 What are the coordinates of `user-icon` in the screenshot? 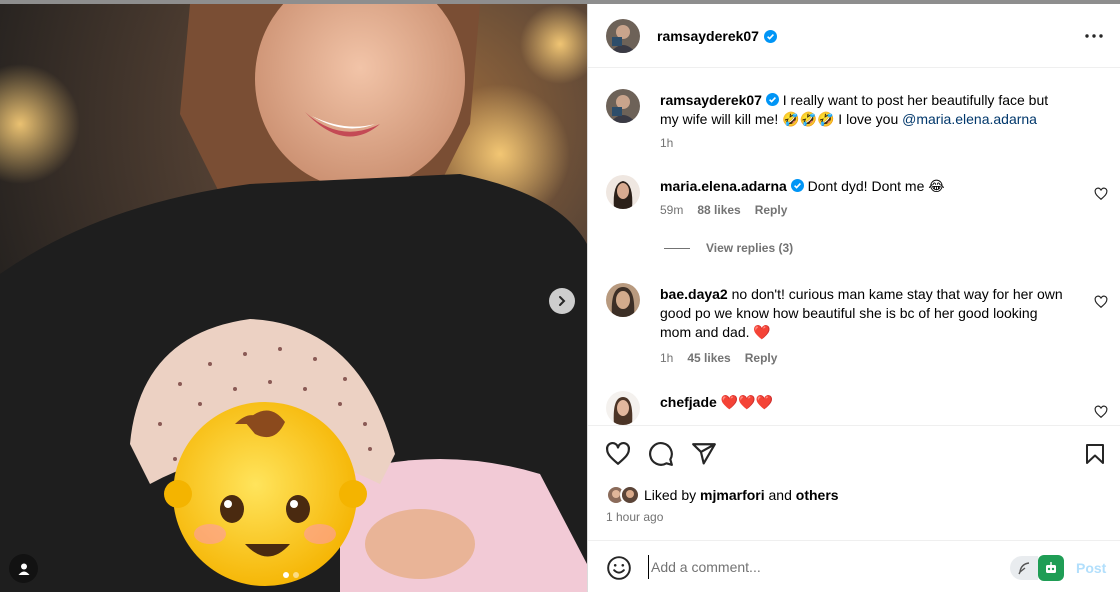 It's located at (23, 569).